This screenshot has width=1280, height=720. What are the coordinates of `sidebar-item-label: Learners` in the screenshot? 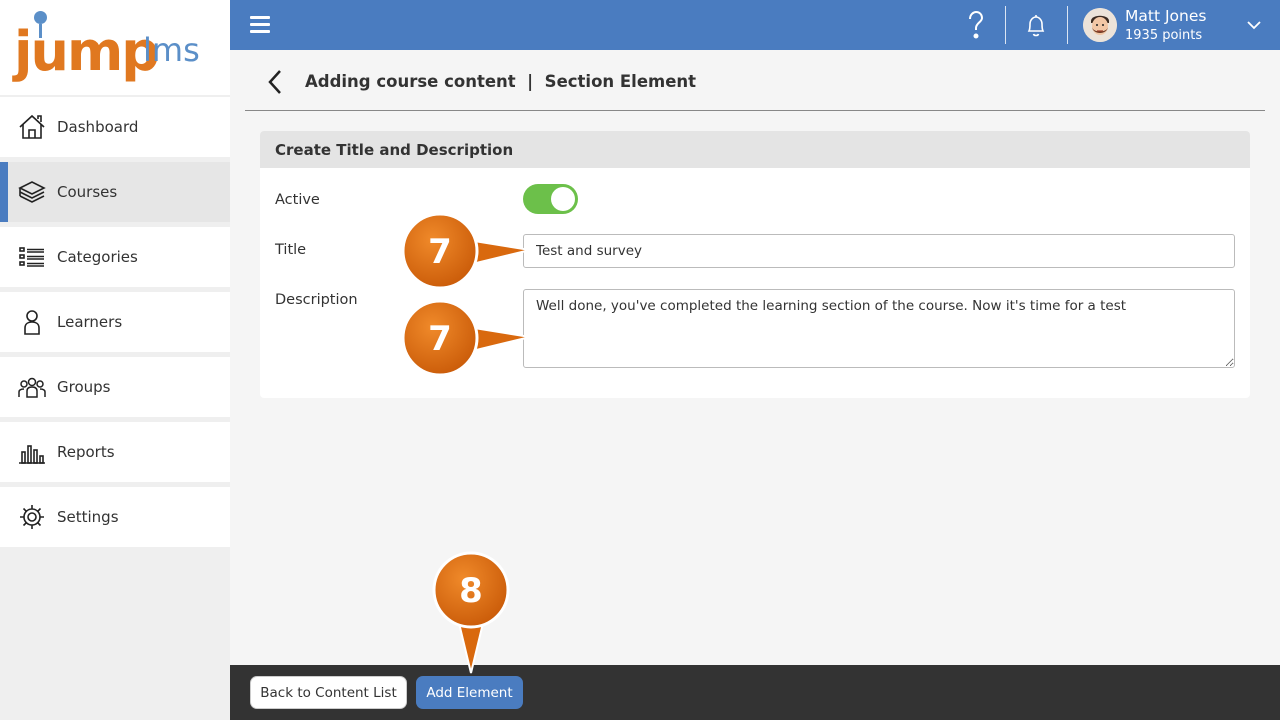 It's located at (90, 322).